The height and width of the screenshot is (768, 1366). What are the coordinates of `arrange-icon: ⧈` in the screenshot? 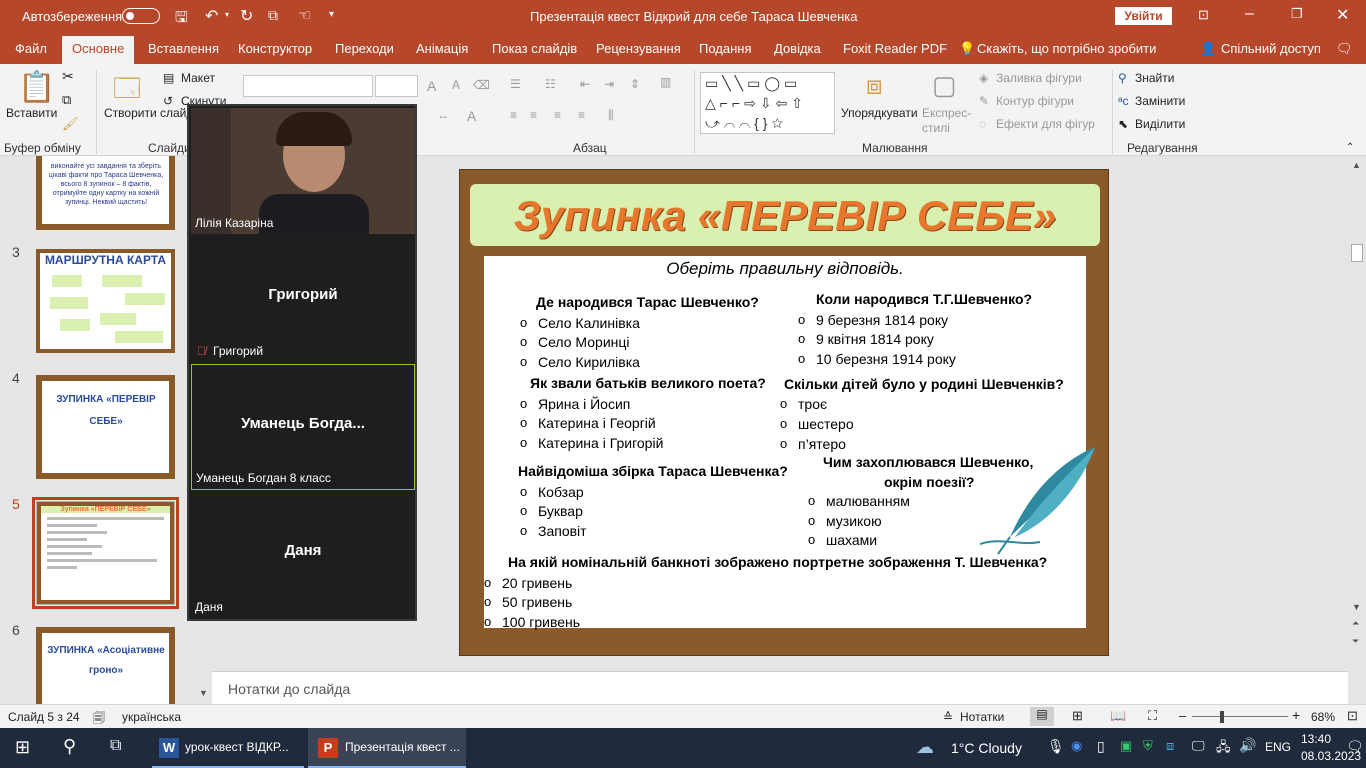 It's located at (874, 86).